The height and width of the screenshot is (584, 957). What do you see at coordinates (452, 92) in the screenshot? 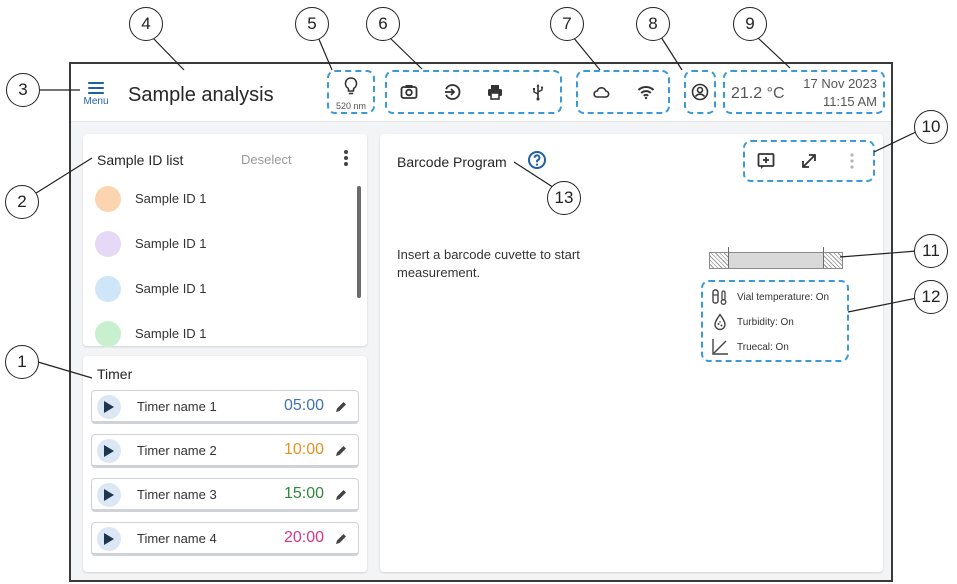
I see `login-icon` at bounding box center [452, 92].